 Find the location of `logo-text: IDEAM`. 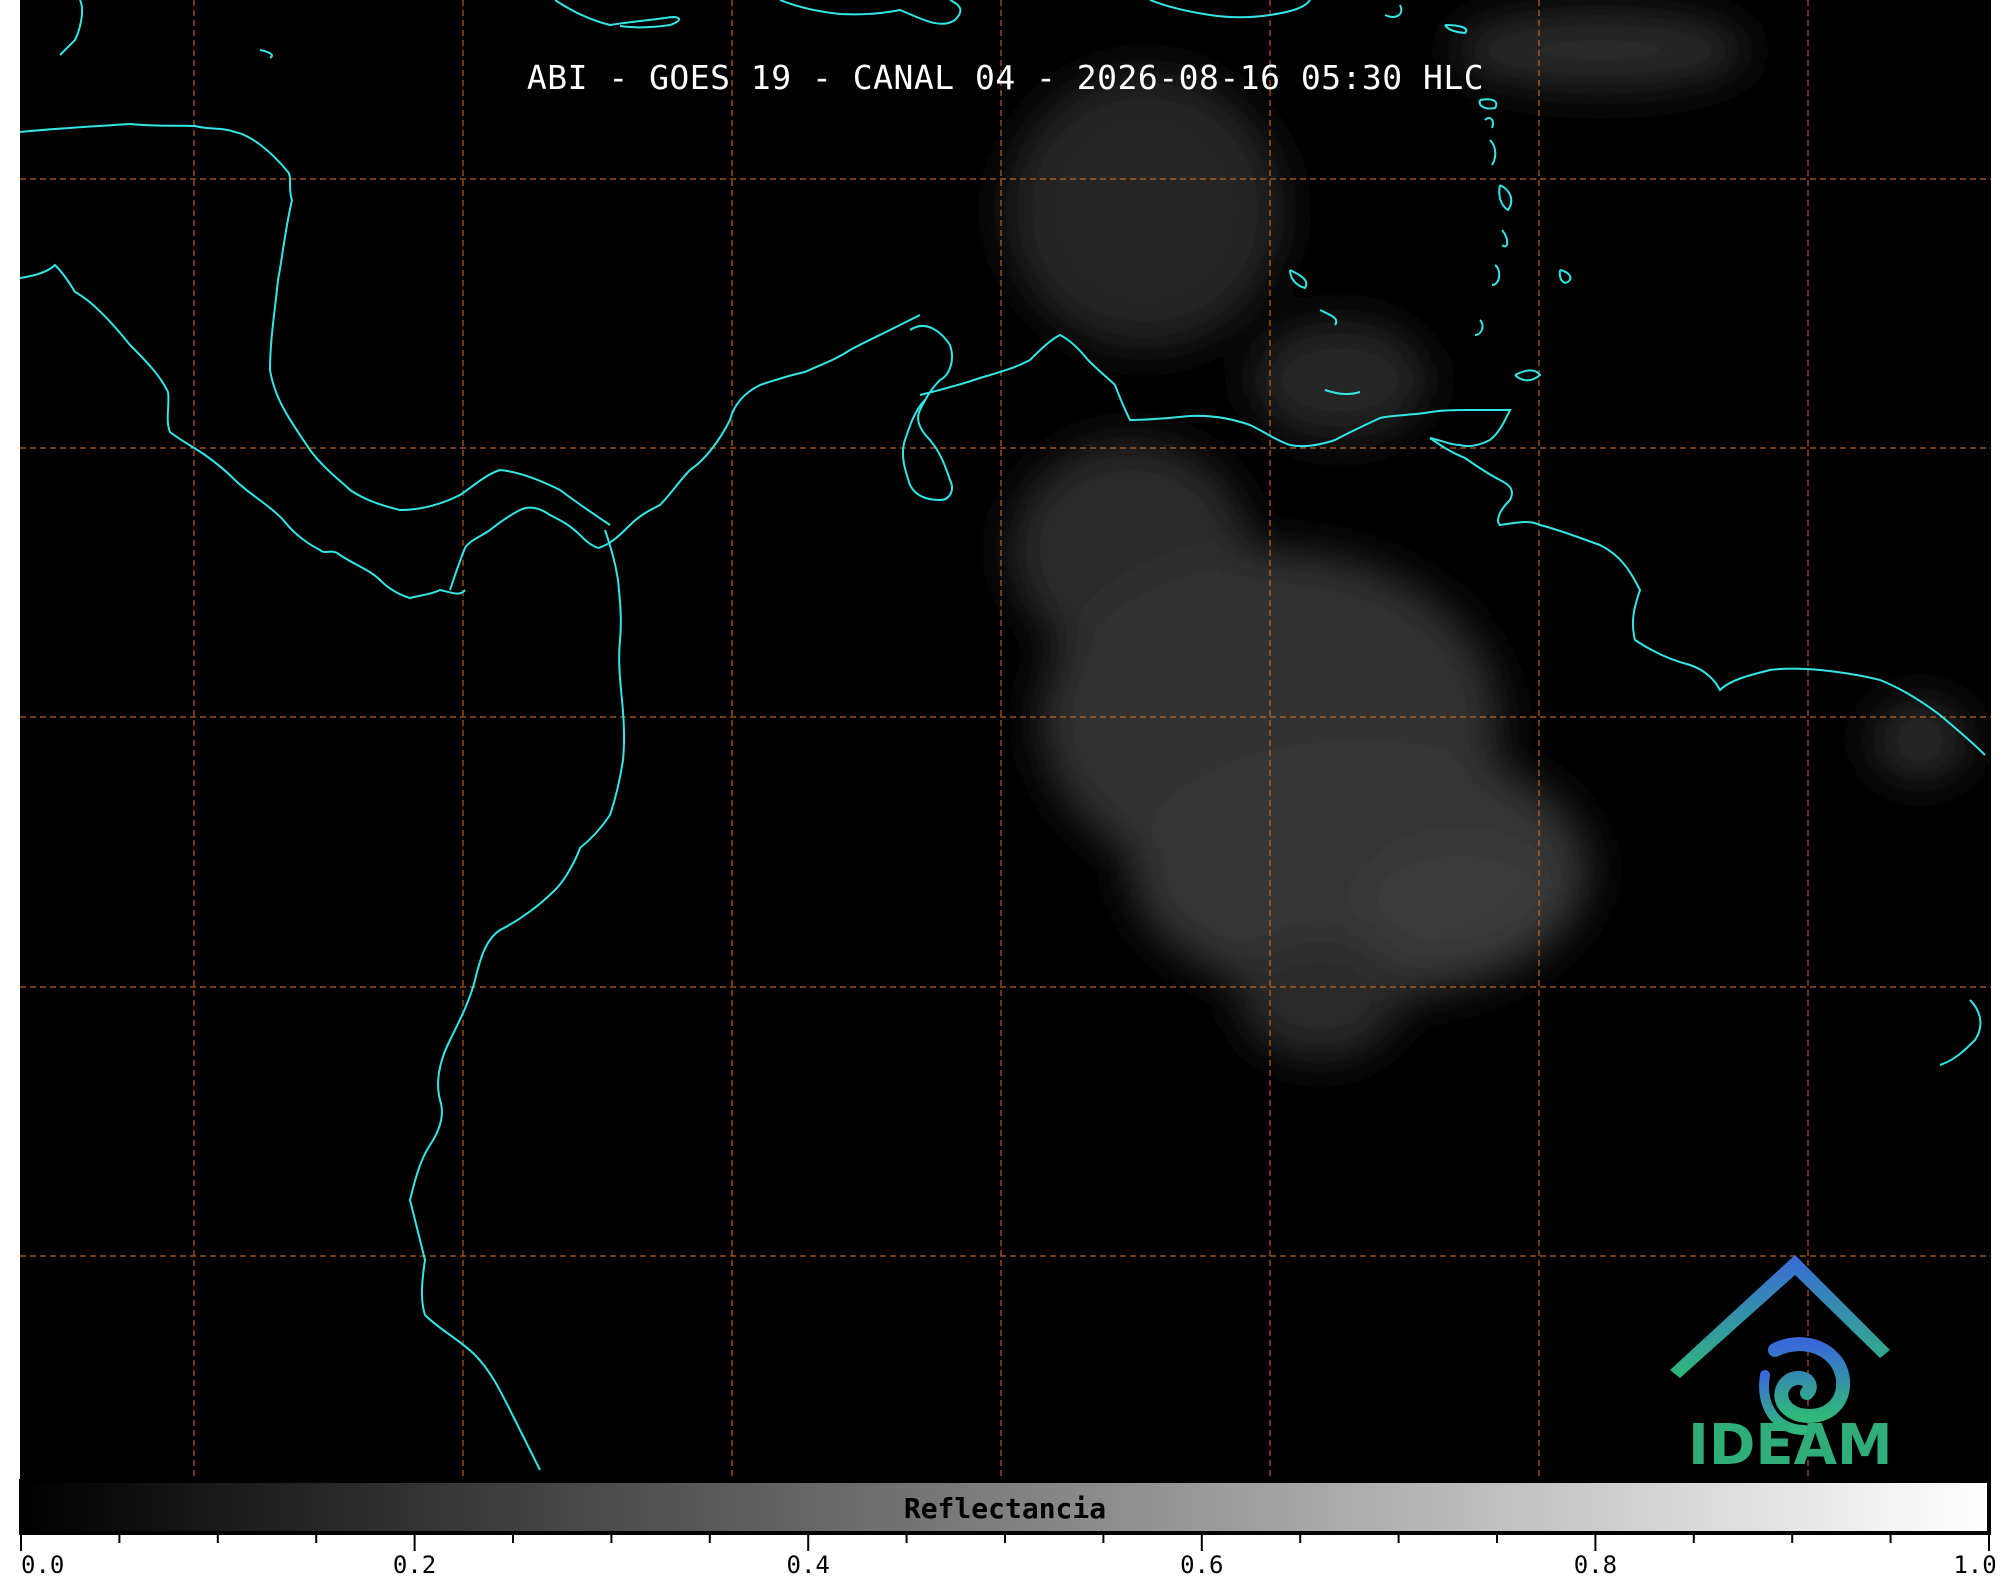

logo-text: IDEAM is located at coordinates (1790, 1445).